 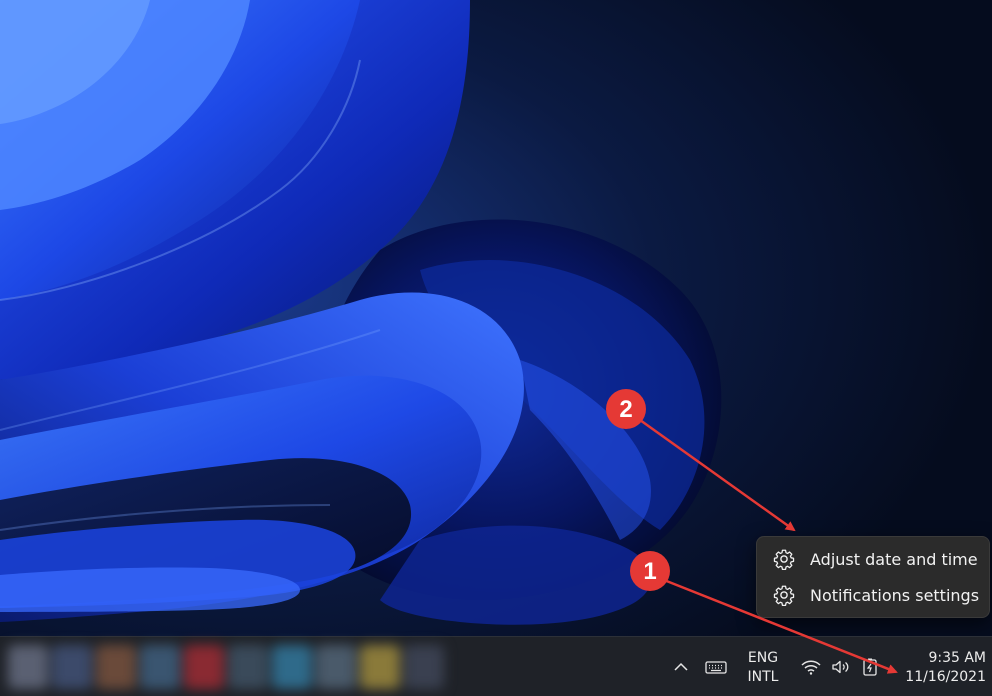 I want to click on menu-item-notifications-settings: Notifications settings, so click(x=873, y=595).